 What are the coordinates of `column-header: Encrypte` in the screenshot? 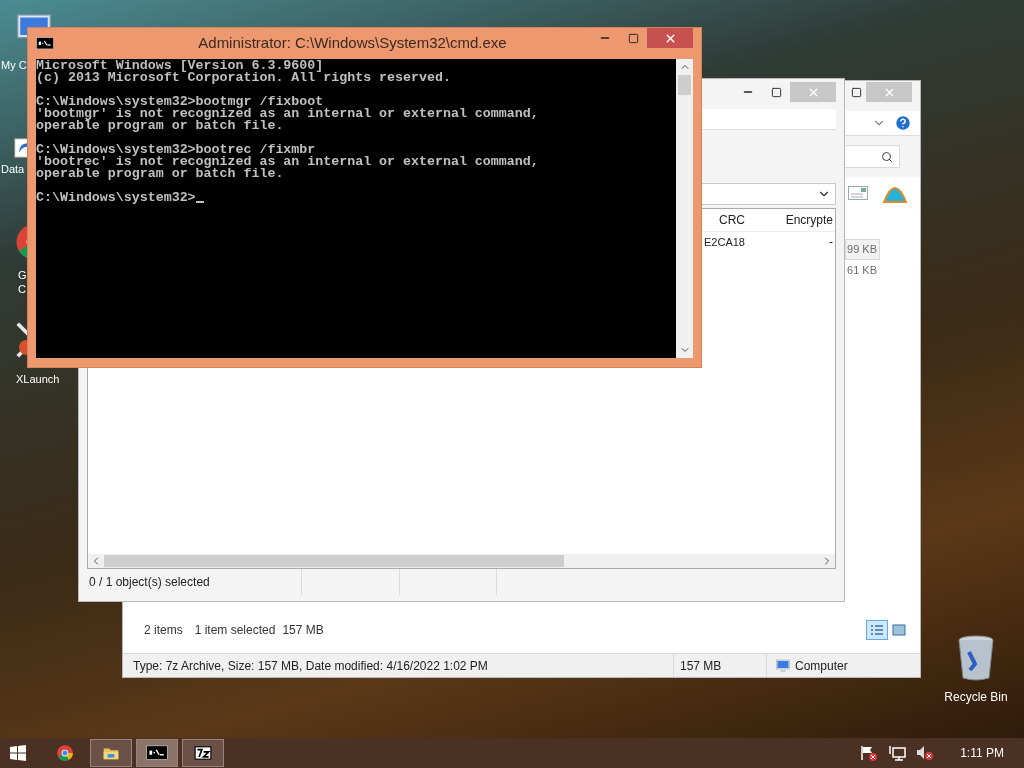 It's located at (790, 220).